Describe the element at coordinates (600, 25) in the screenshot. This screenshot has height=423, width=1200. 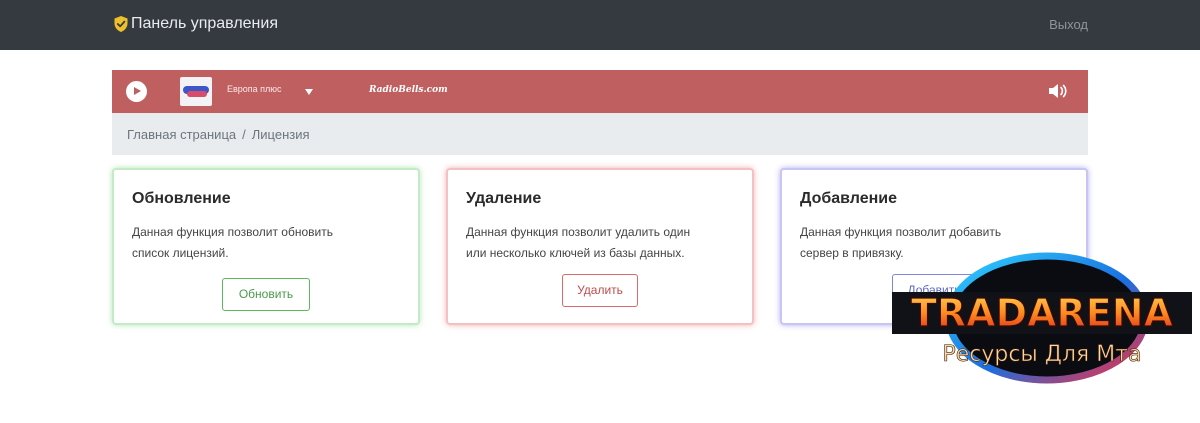
I see `top-navbar: Панель управления Выход` at that location.